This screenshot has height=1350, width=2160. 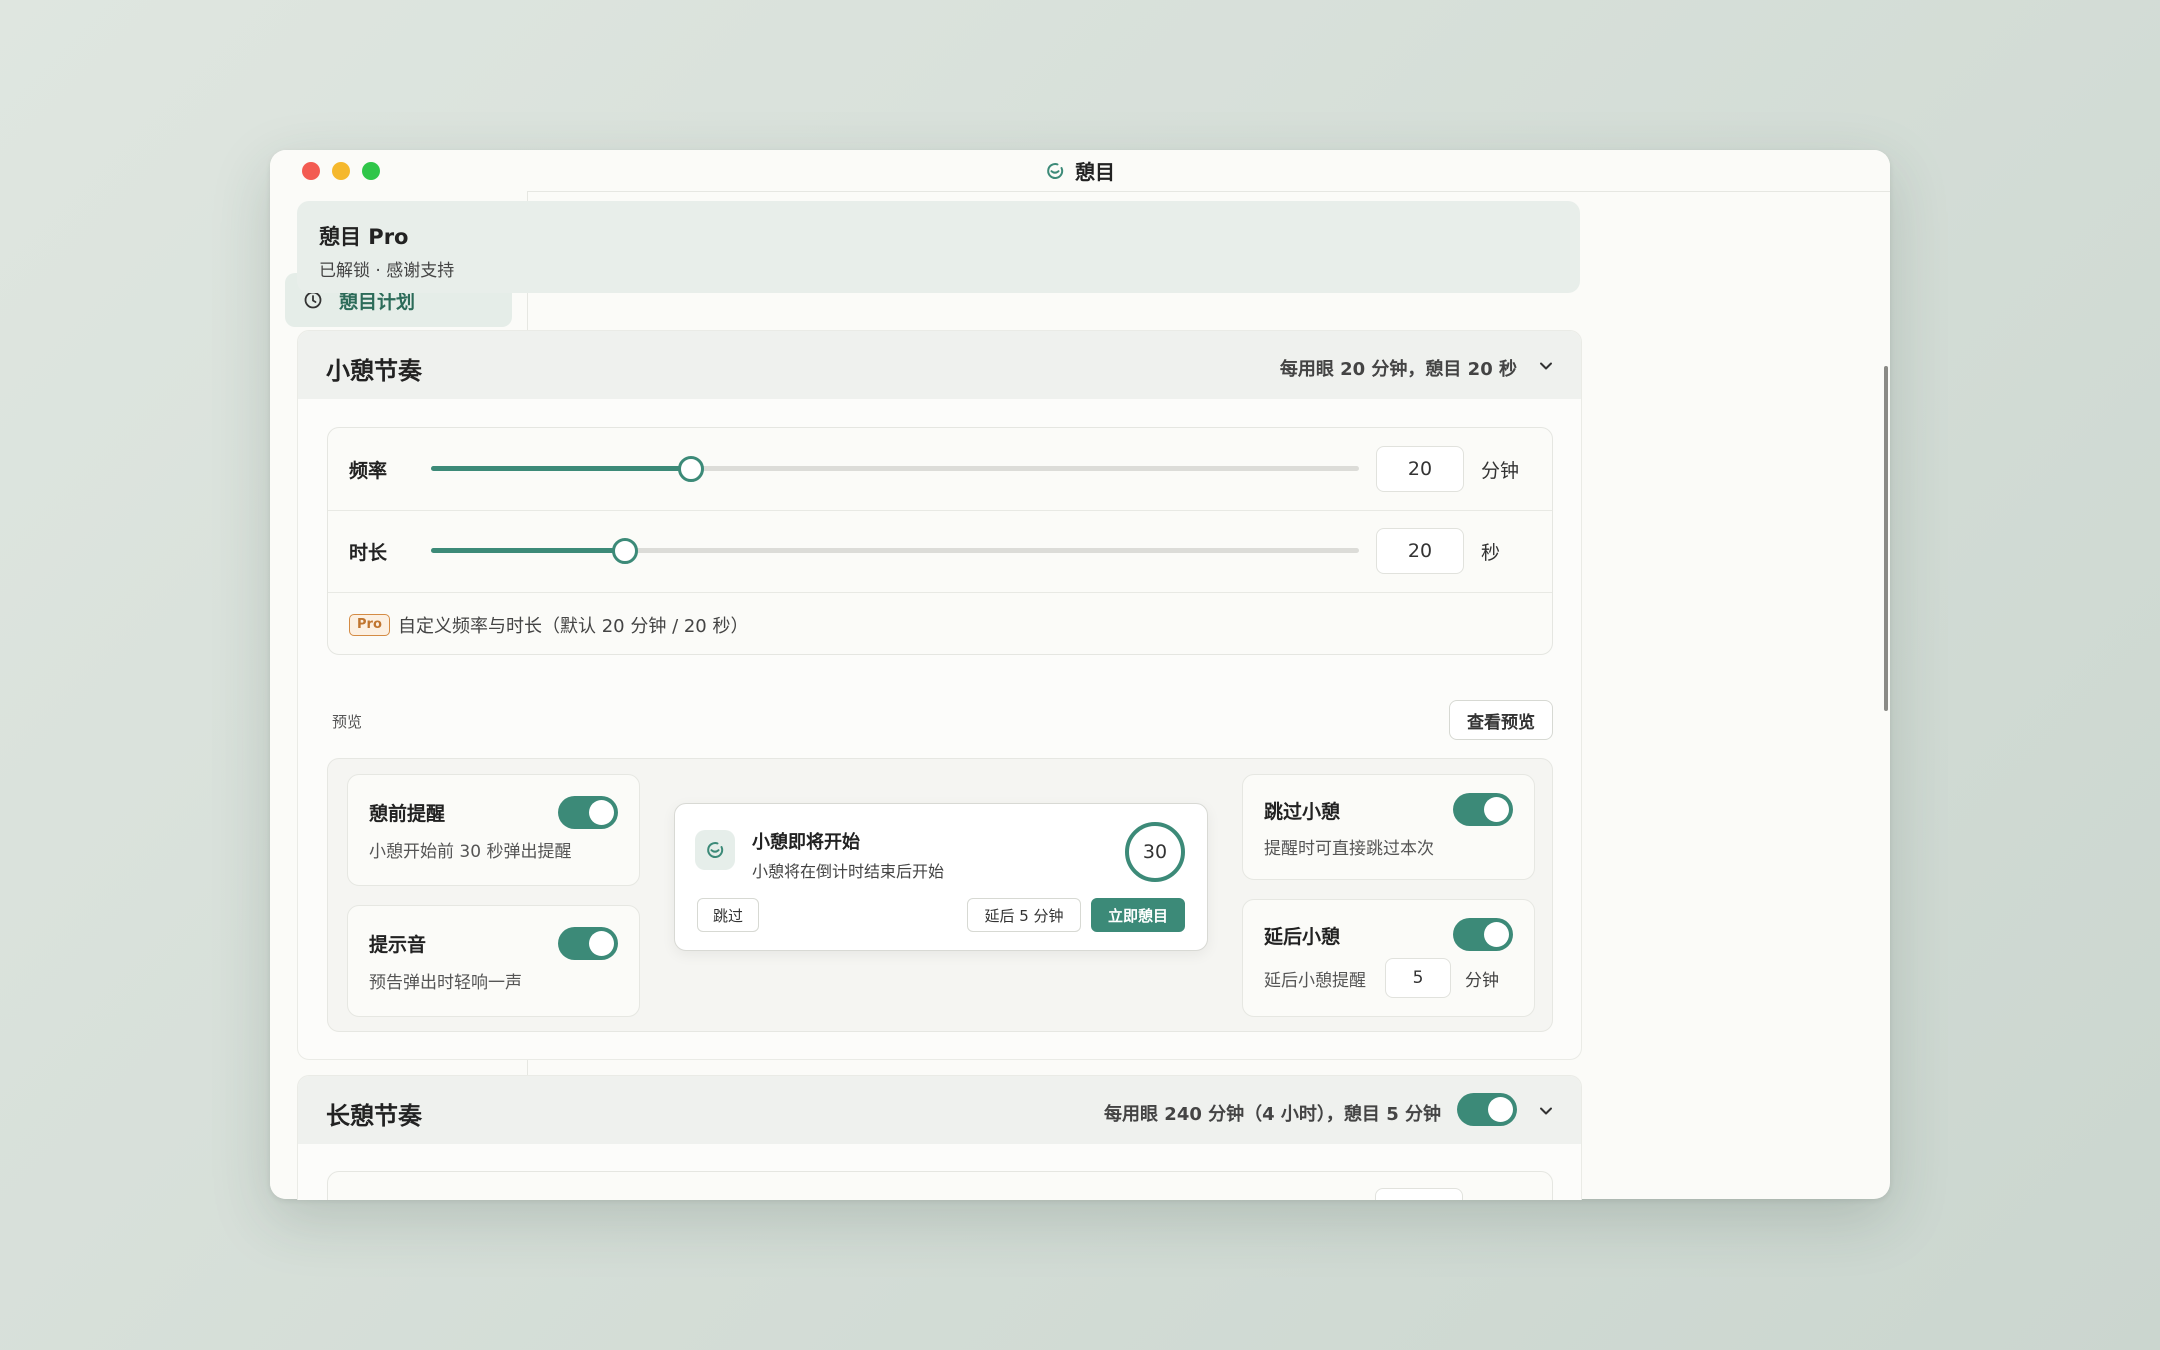 I want to click on view-preview-button: 查看预览, so click(x=1501, y=720).